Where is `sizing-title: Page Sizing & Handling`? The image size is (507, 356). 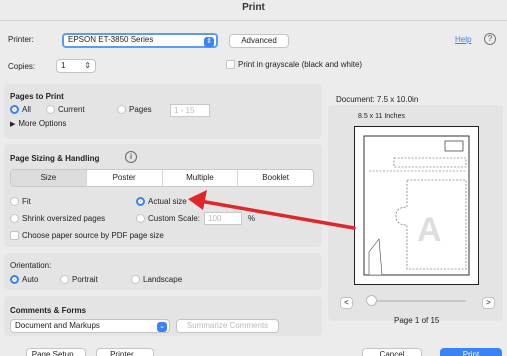
sizing-title: Page Sizing & Handling is located at coordinates (55, 158).